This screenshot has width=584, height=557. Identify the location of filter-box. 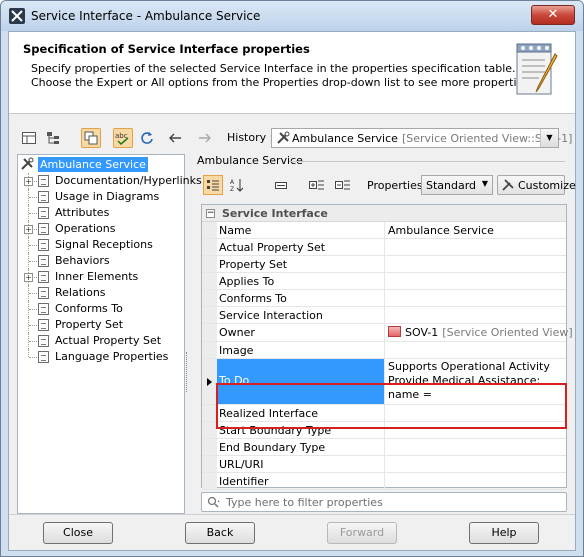
(384, 502).